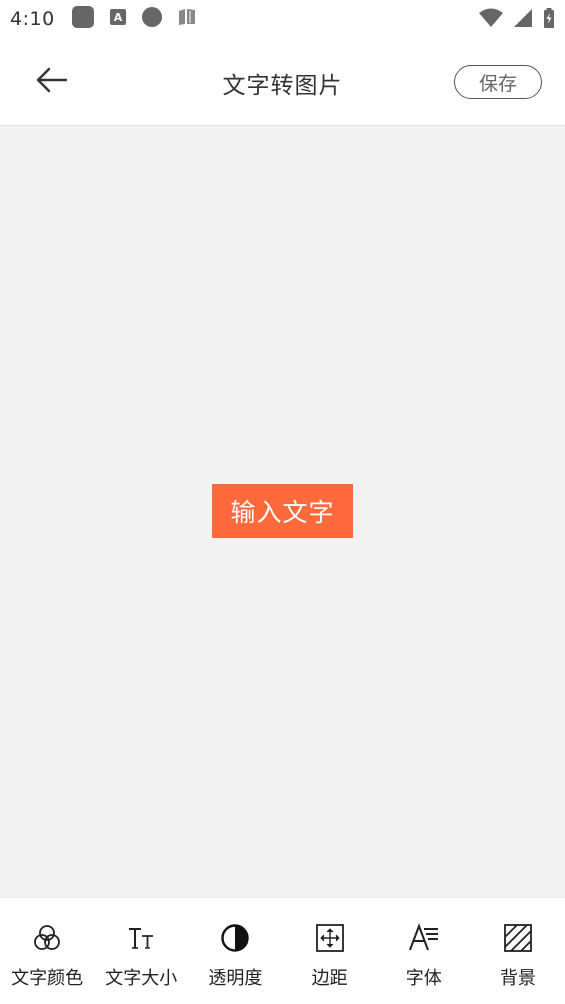  Describe the element at coordinates (83, 19) in the screenshot. I see `app-square-icon` at that location.